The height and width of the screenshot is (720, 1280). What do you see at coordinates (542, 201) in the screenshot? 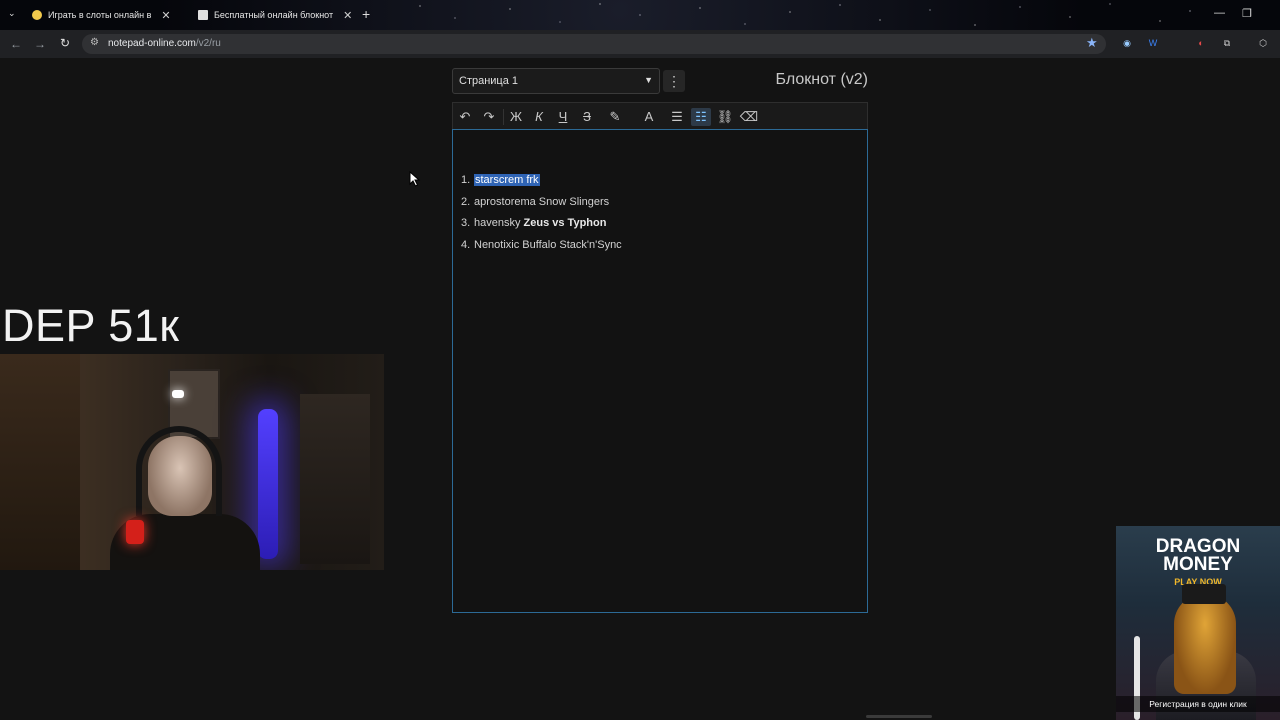
I see `list-text: aprostorema Snow Slingers` at bounding box center [542, 201].